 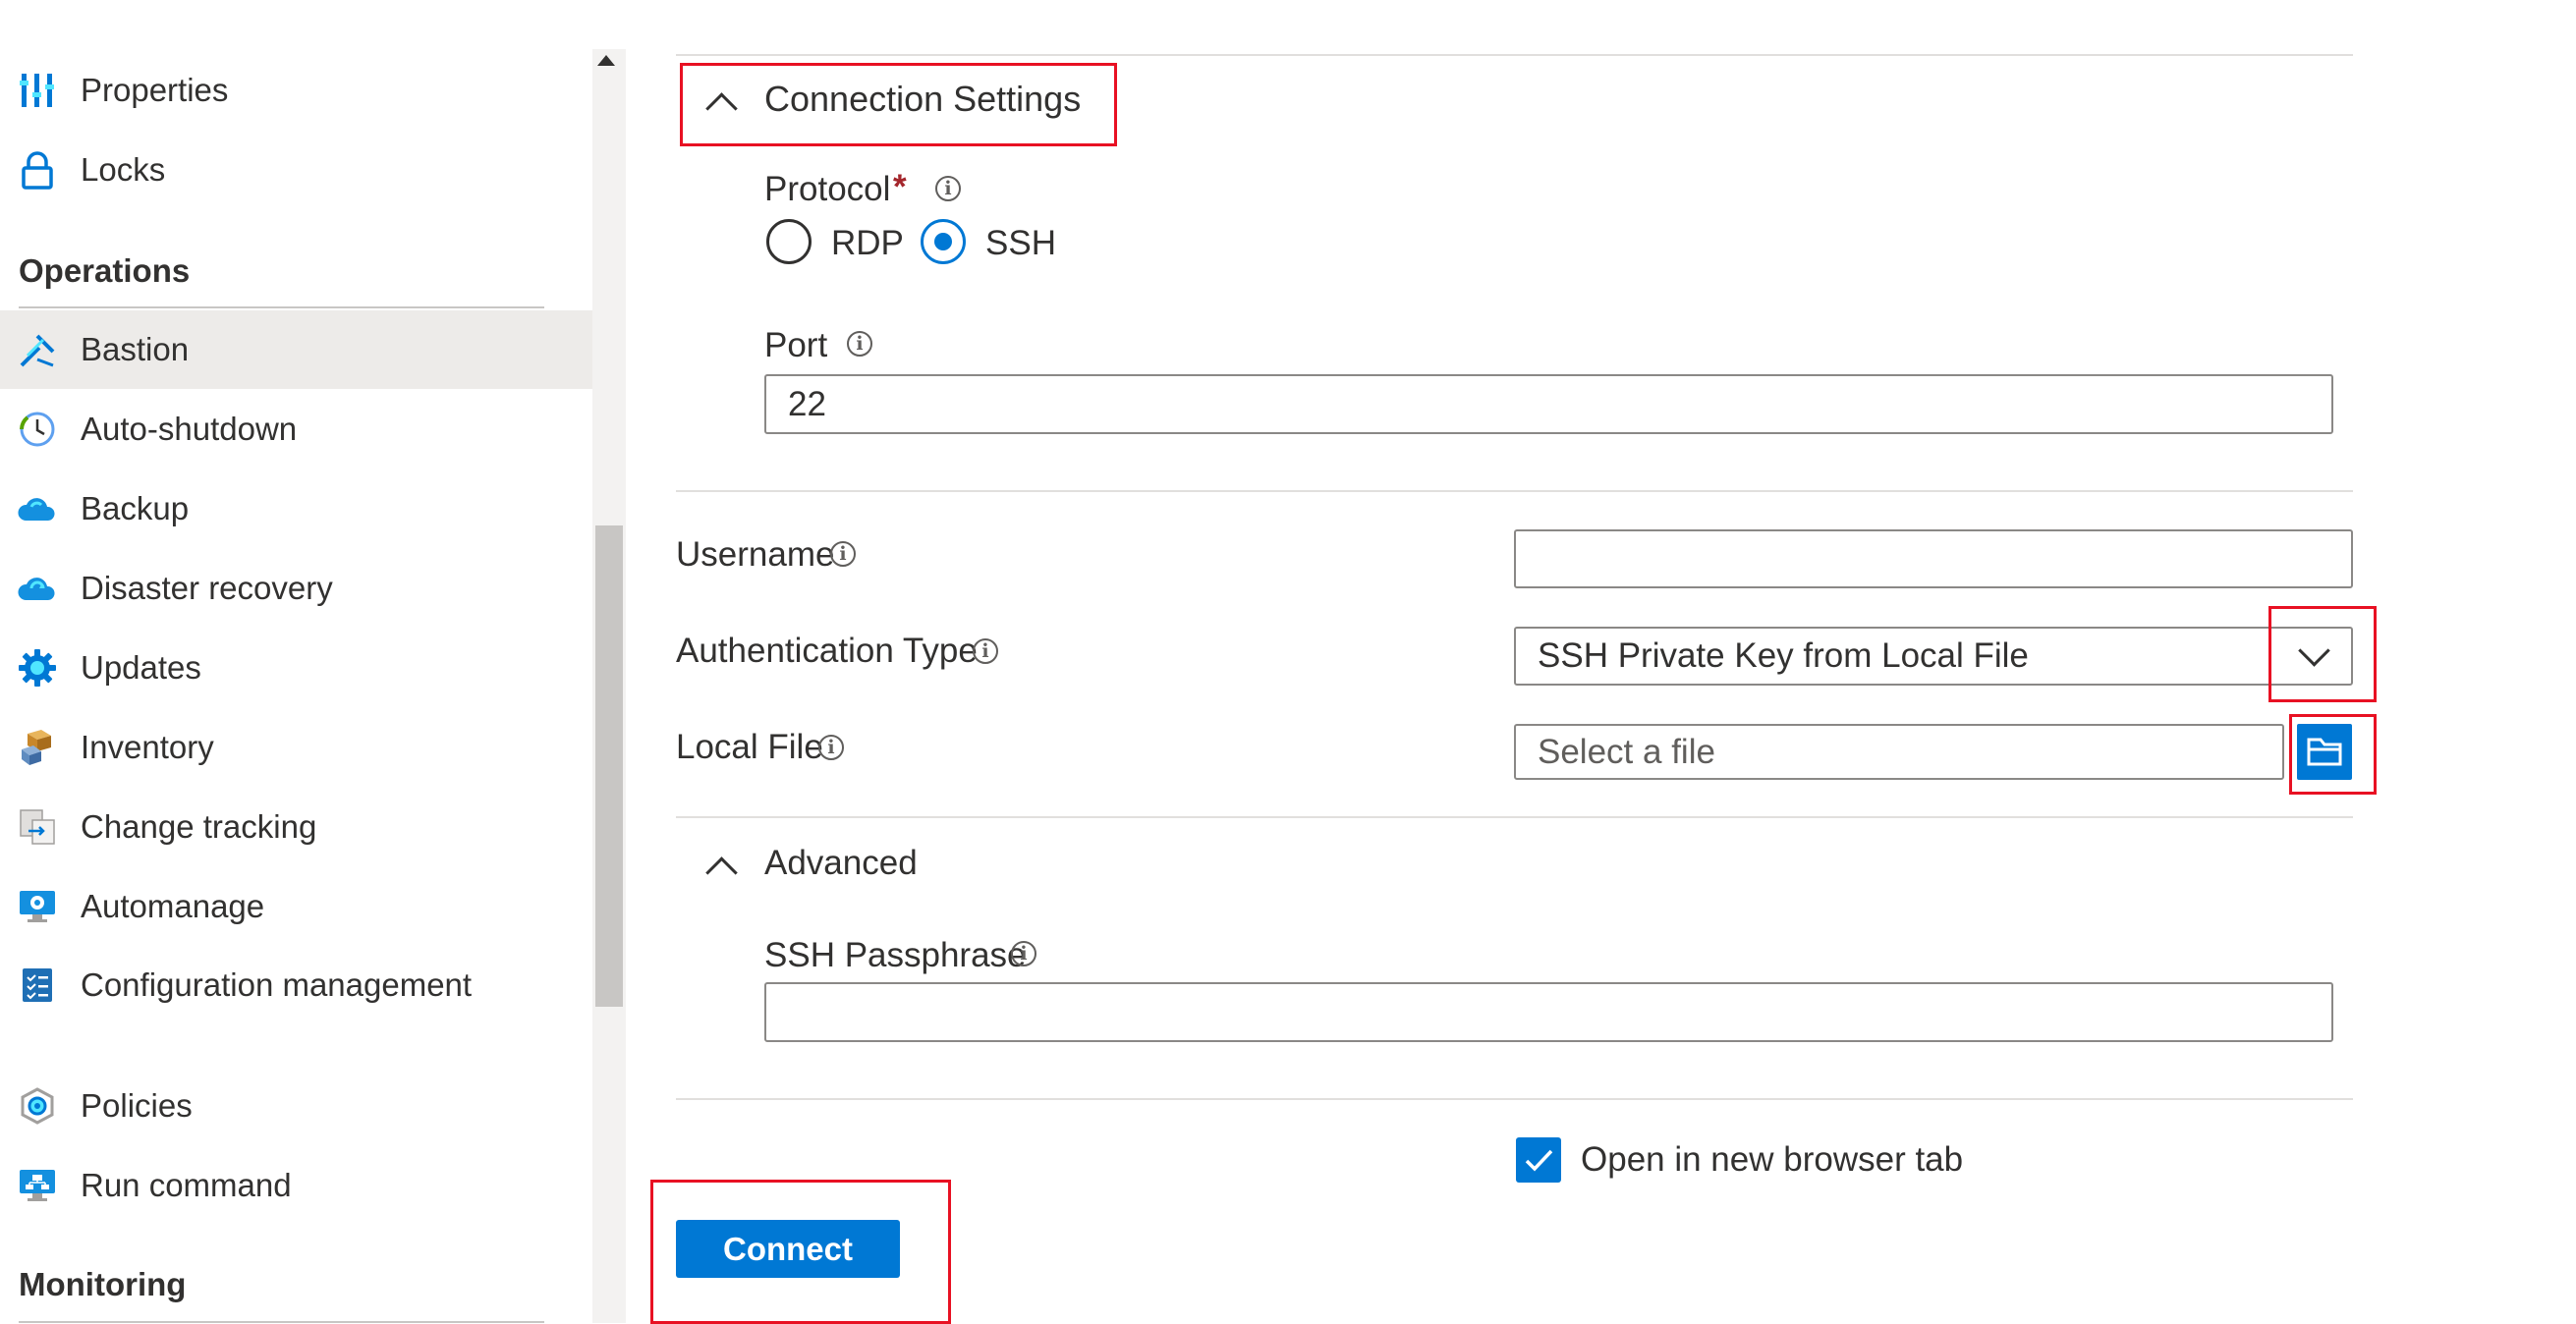 What do you see at coordinates (123, 169) in the screenshot?
I see `sidebar-item-label: Locks` at bounding box center [123, 169].